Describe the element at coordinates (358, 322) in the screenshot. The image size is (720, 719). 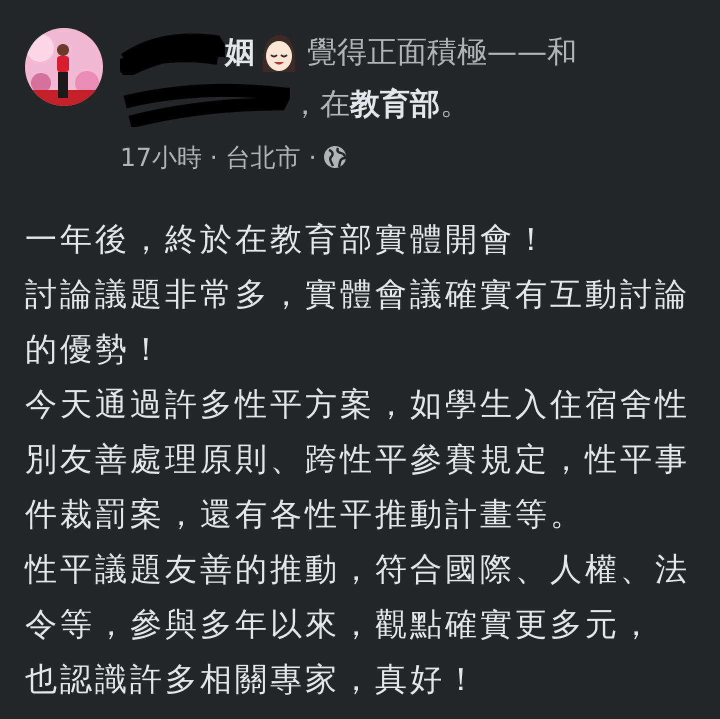
I see `post-paragraph: 討論議題非常多，實體會議確實有互動討論的優勢！` at that location.